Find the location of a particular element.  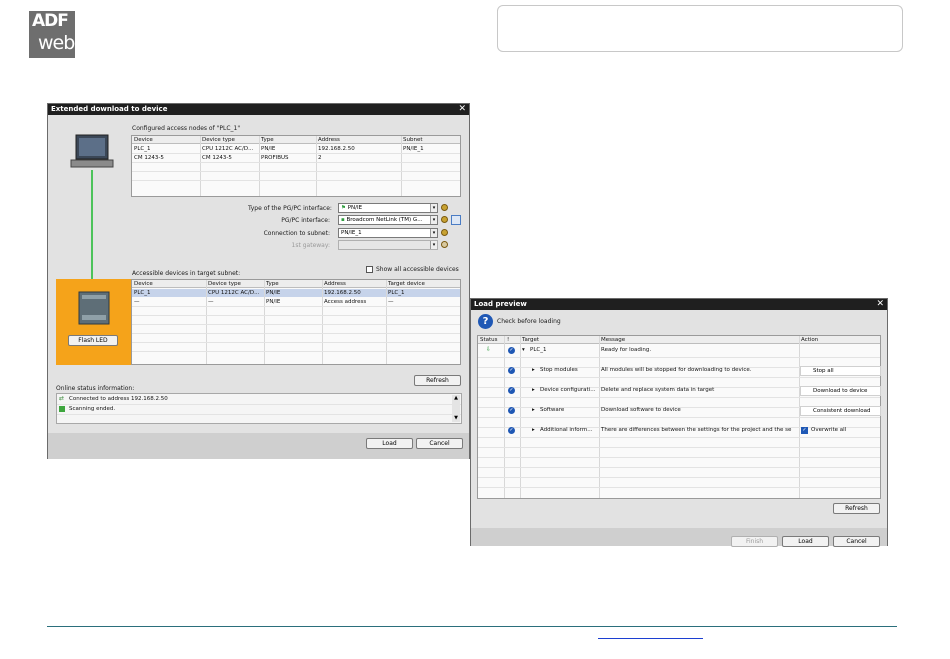

gateway-select: ▾ is located at coordinates (388, 245).